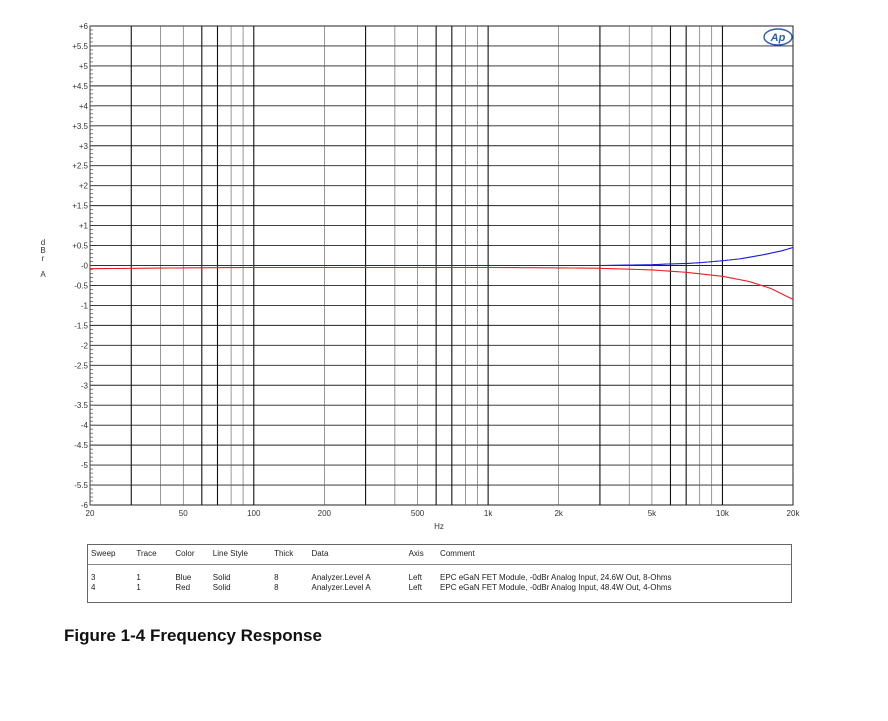  I want to click on y-tick-label: -5, so click(85, 465).